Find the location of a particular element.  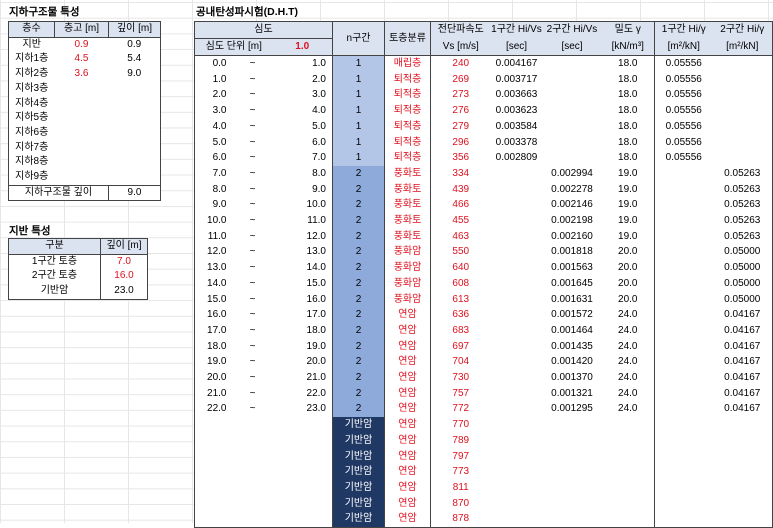

vs-cell: 356 is located at coordinates (461, 158).